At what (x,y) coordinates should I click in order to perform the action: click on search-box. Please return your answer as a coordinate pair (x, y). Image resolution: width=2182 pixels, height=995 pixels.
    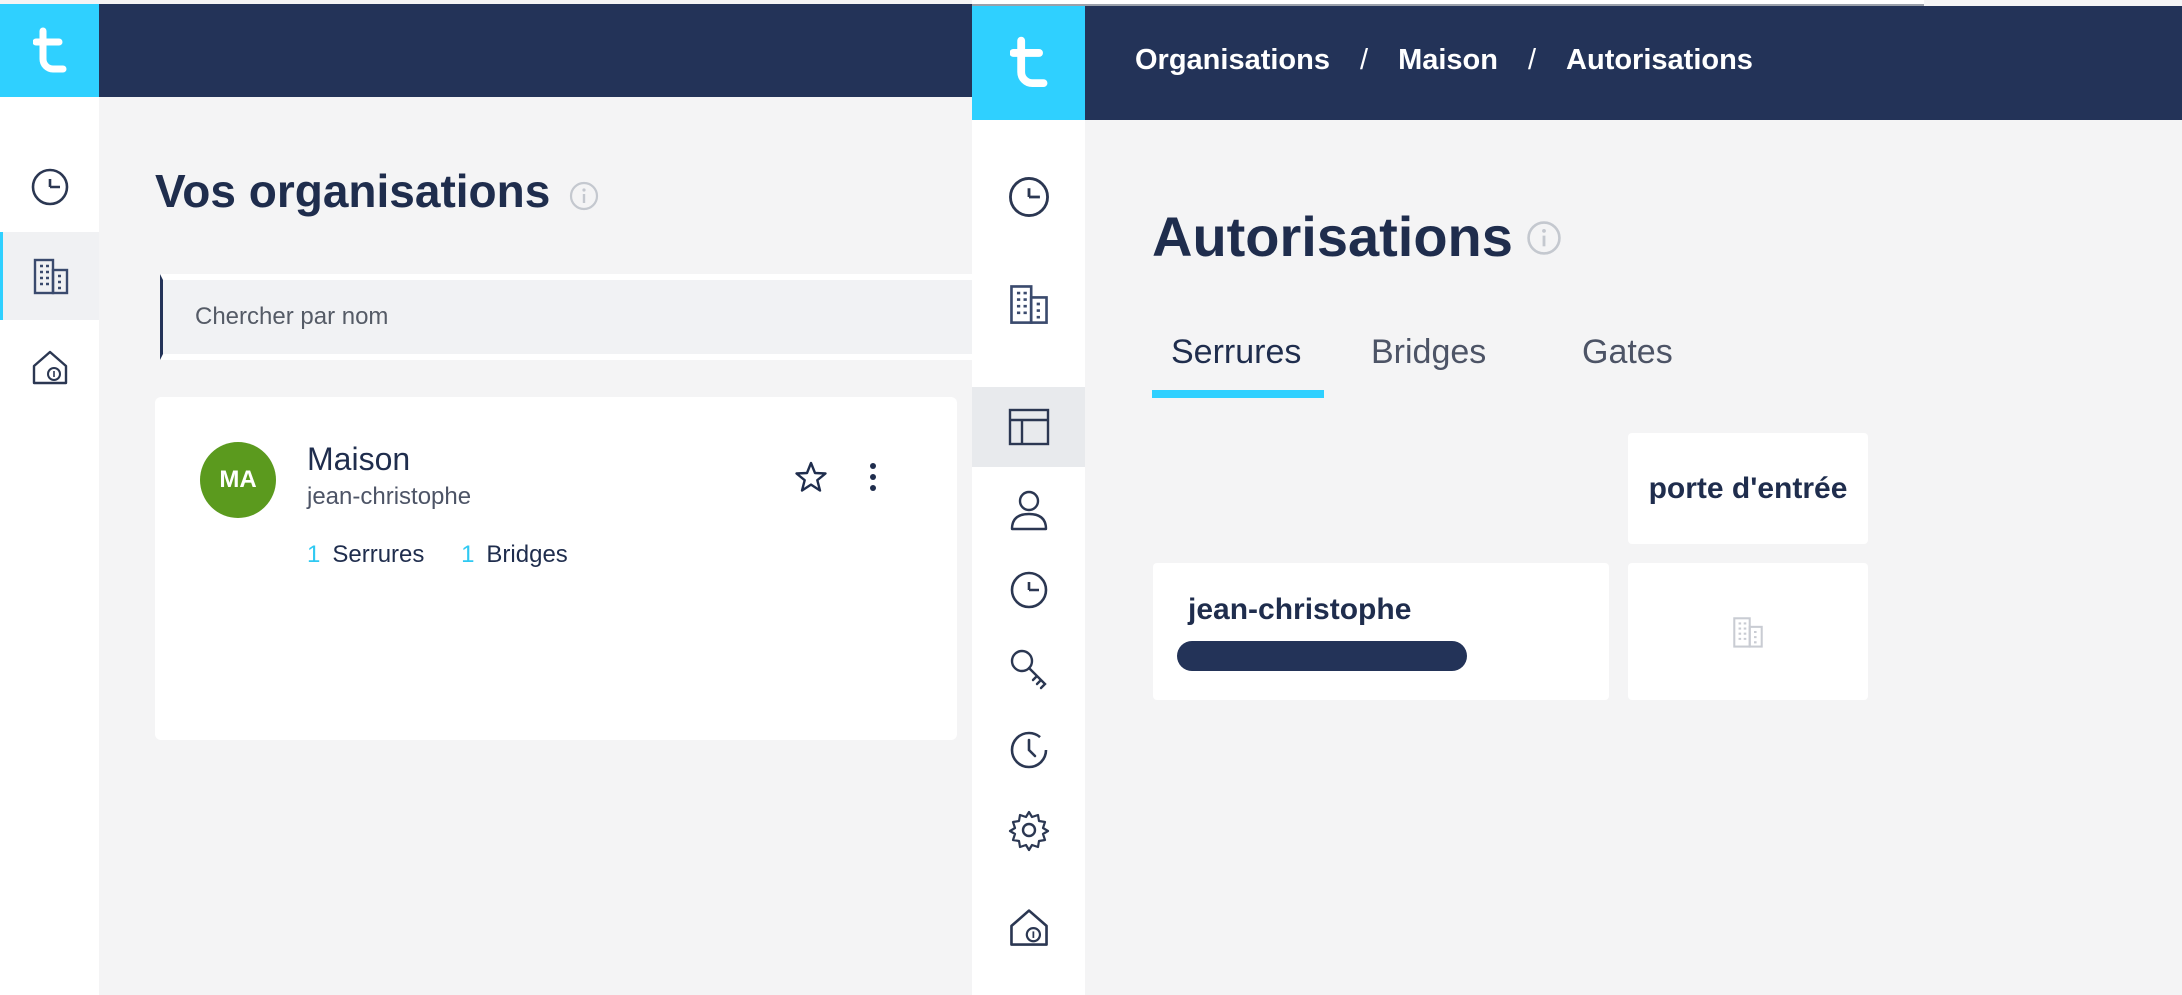
    Looking at the image, I should click on (566, 317).